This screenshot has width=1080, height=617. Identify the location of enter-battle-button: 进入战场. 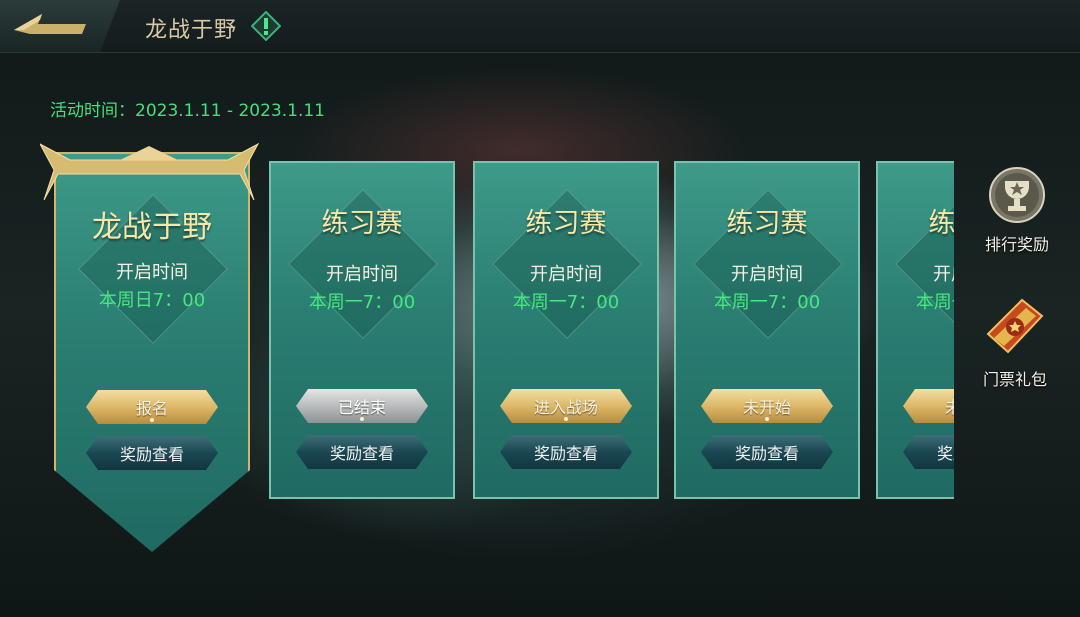
(566, 406).